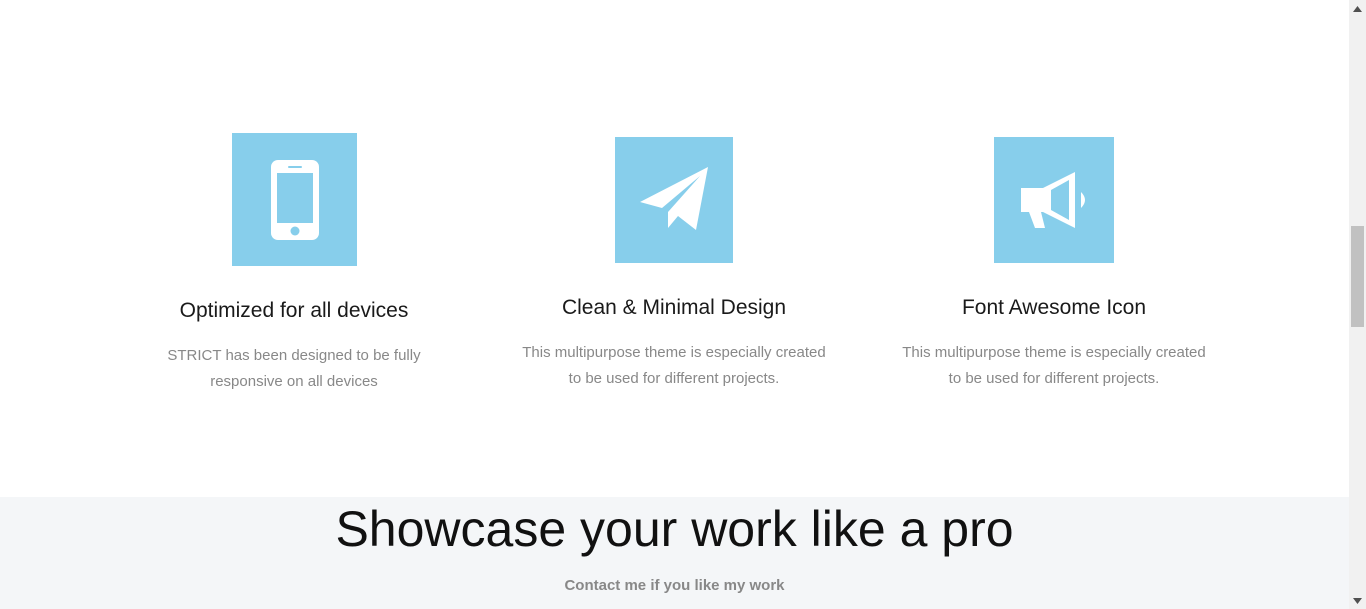 The image size is (1366, 609). I want to click on showcase-subtext: Contact me if you like my work, so click(674, 585).